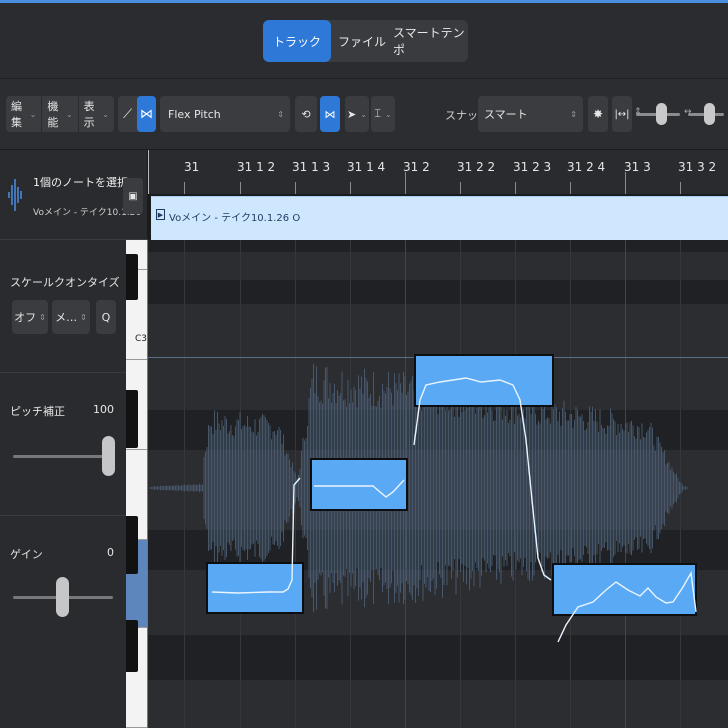  I want to click on tab-file: ファイル, so click(362, 41).